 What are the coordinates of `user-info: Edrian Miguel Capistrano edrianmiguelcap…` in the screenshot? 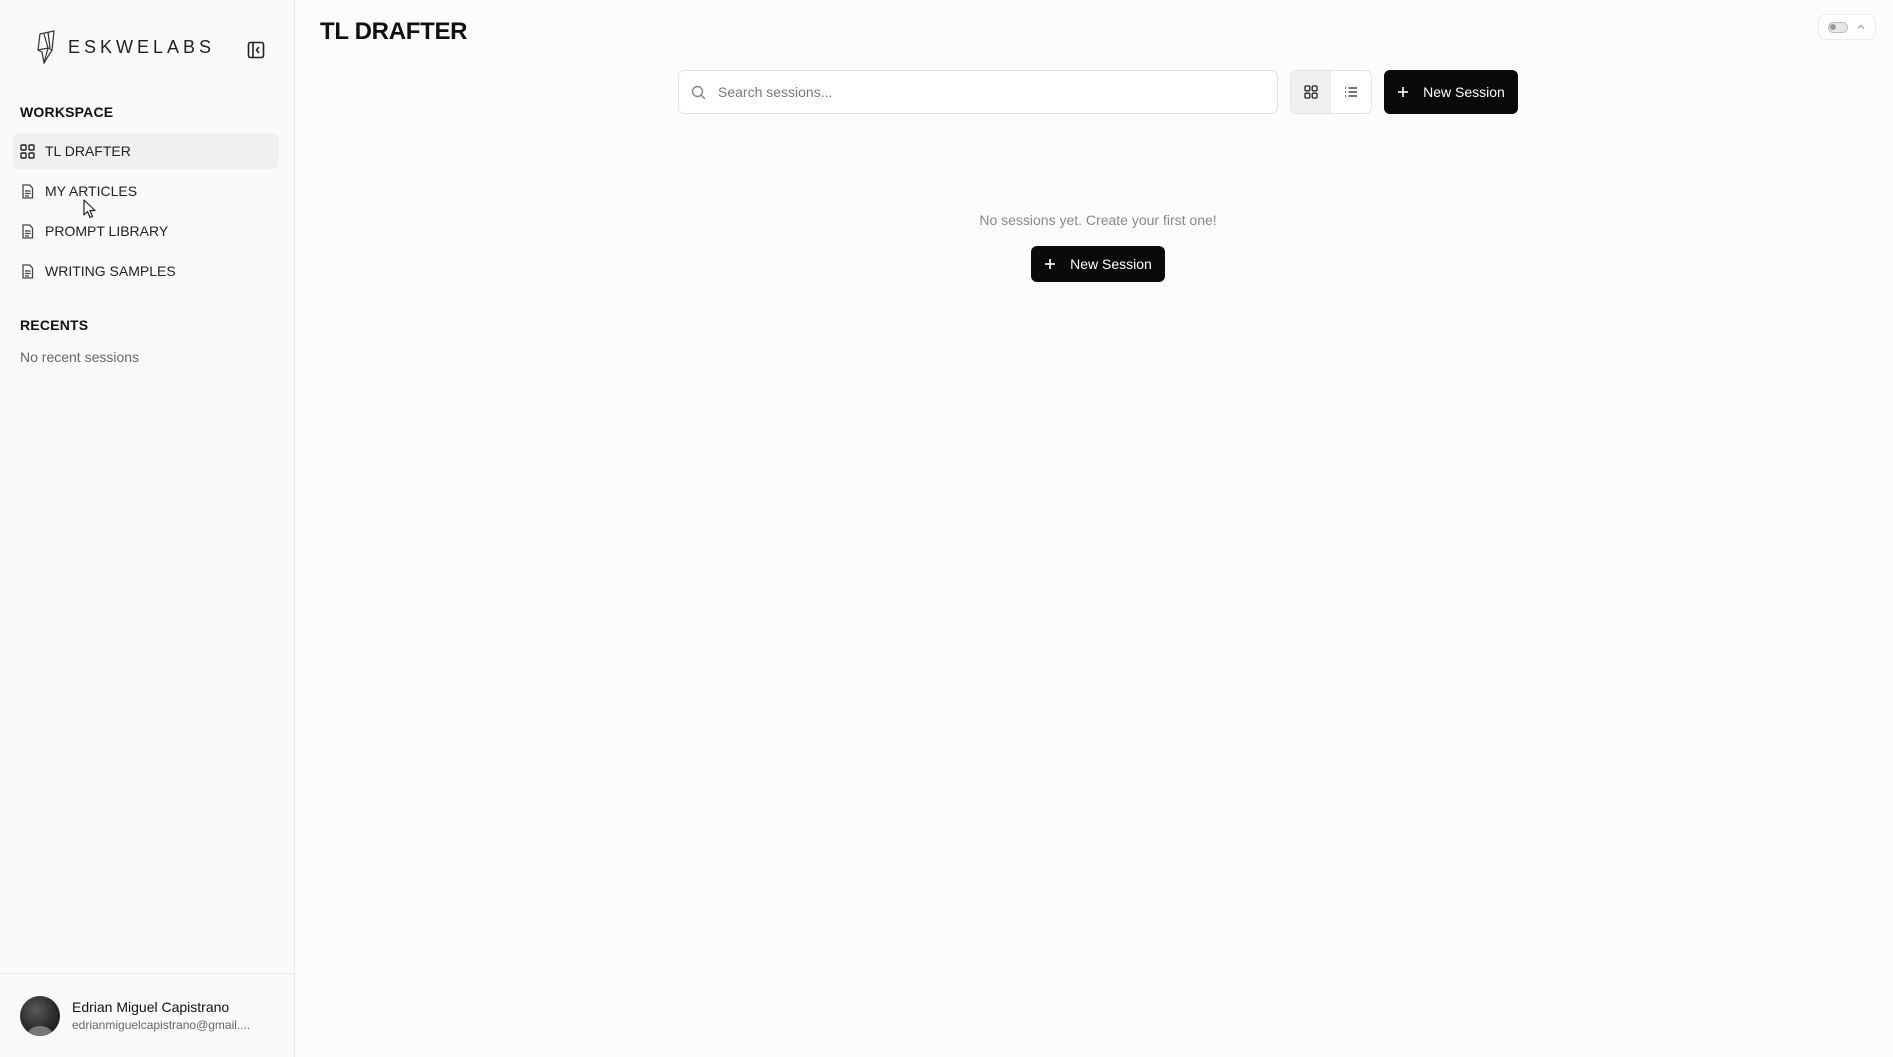 It's located at (161, 1015).